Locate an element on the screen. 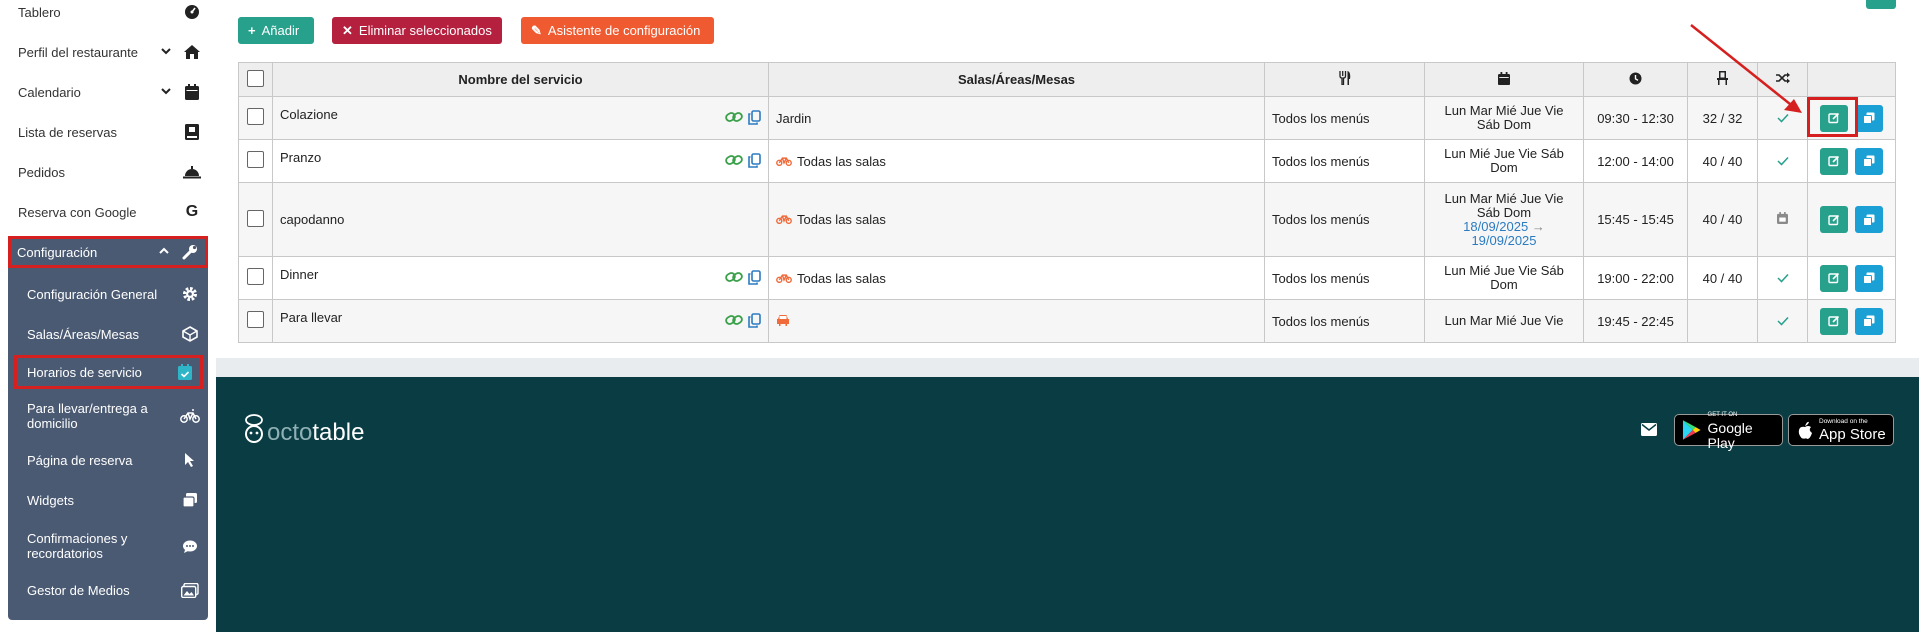 The width and height of the screenshot is (1919, 632). actions-cell is located at coordinates (1851, 219).